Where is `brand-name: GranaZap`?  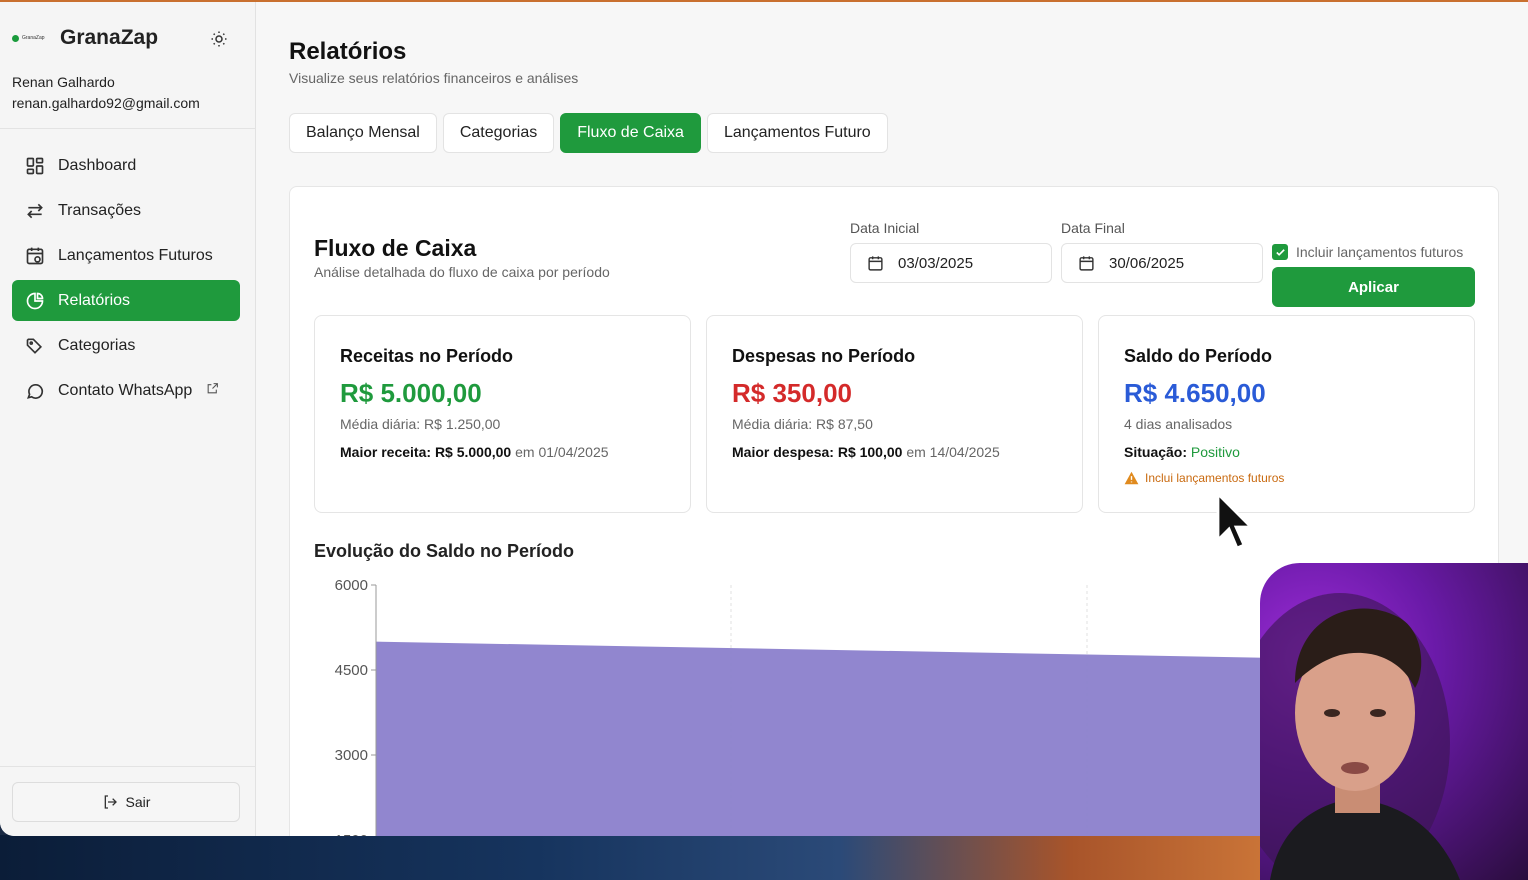 brand-name: GranaZap is located at coordinates (109, 37).